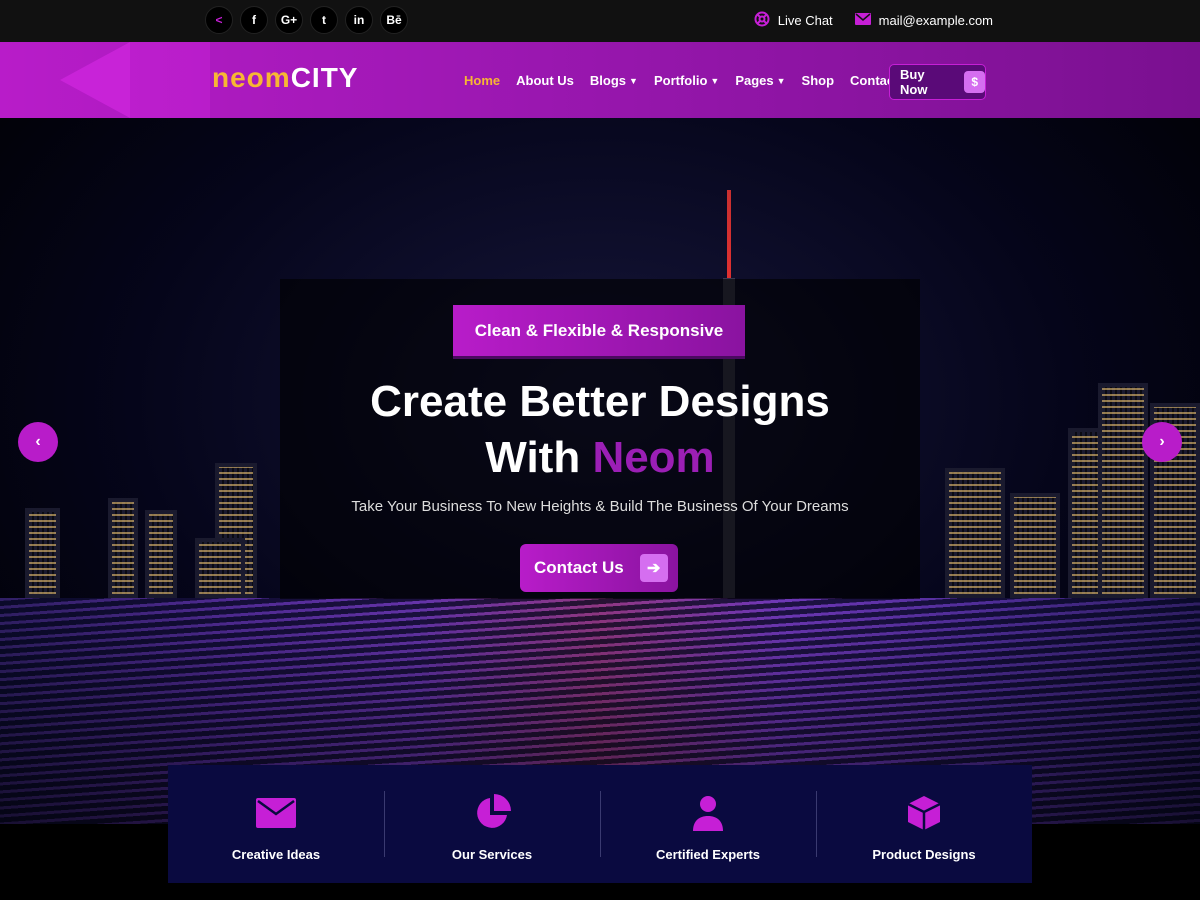 Image resolution: width=1200 pixels, height=900 pixels. Describe the element at coordinates (608, 80) in the screenshot. I see `nav-blogs-label: Blogs` at that location.